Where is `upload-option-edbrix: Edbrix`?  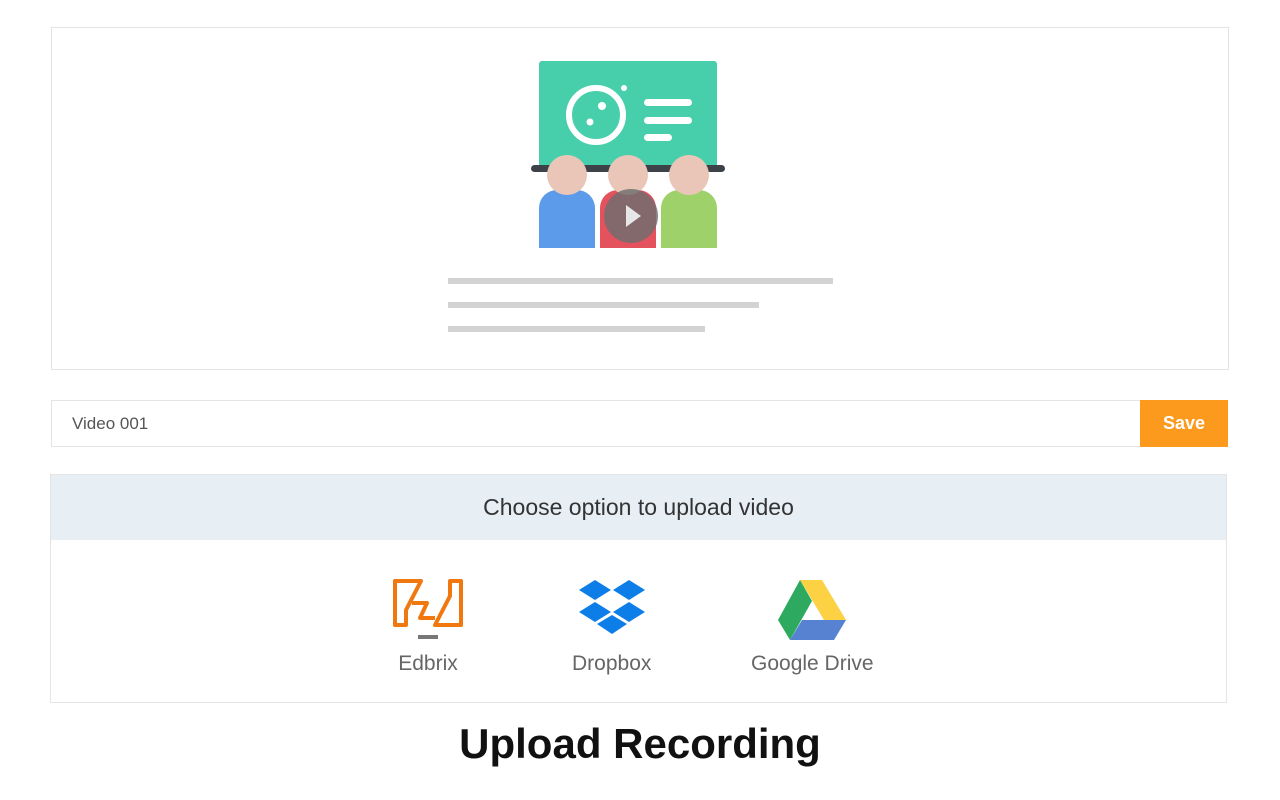
upload-option-edbrix: Edbrix is located at coordinates (428, 627).